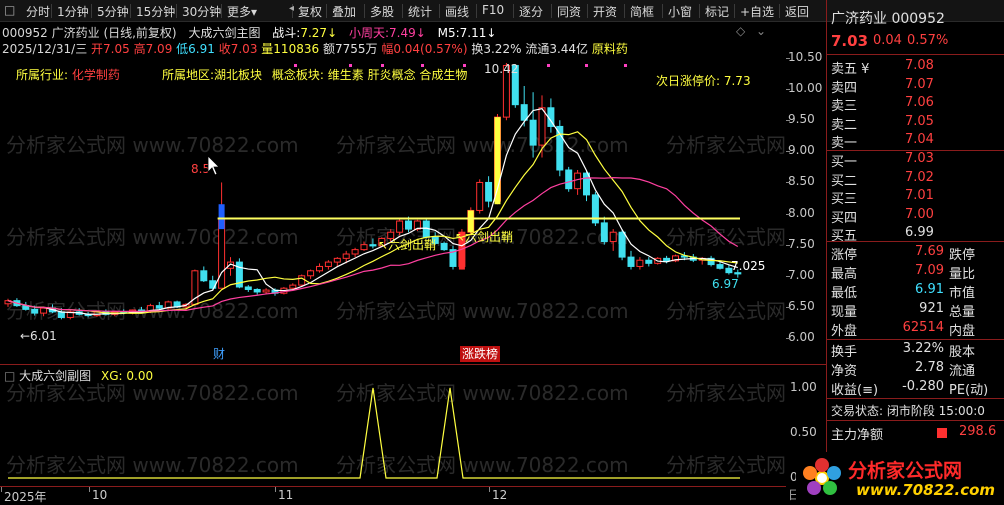  What do you see at coordinates (919, 214) in the screenshot?
I see `bid-price: 7.00` at bounding box center [919, 214].